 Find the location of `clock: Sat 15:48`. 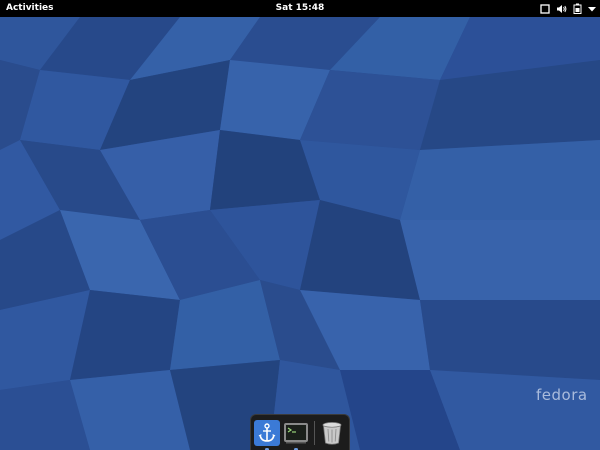

clock: Sat 15:48 is located at coordinates (300, 8).